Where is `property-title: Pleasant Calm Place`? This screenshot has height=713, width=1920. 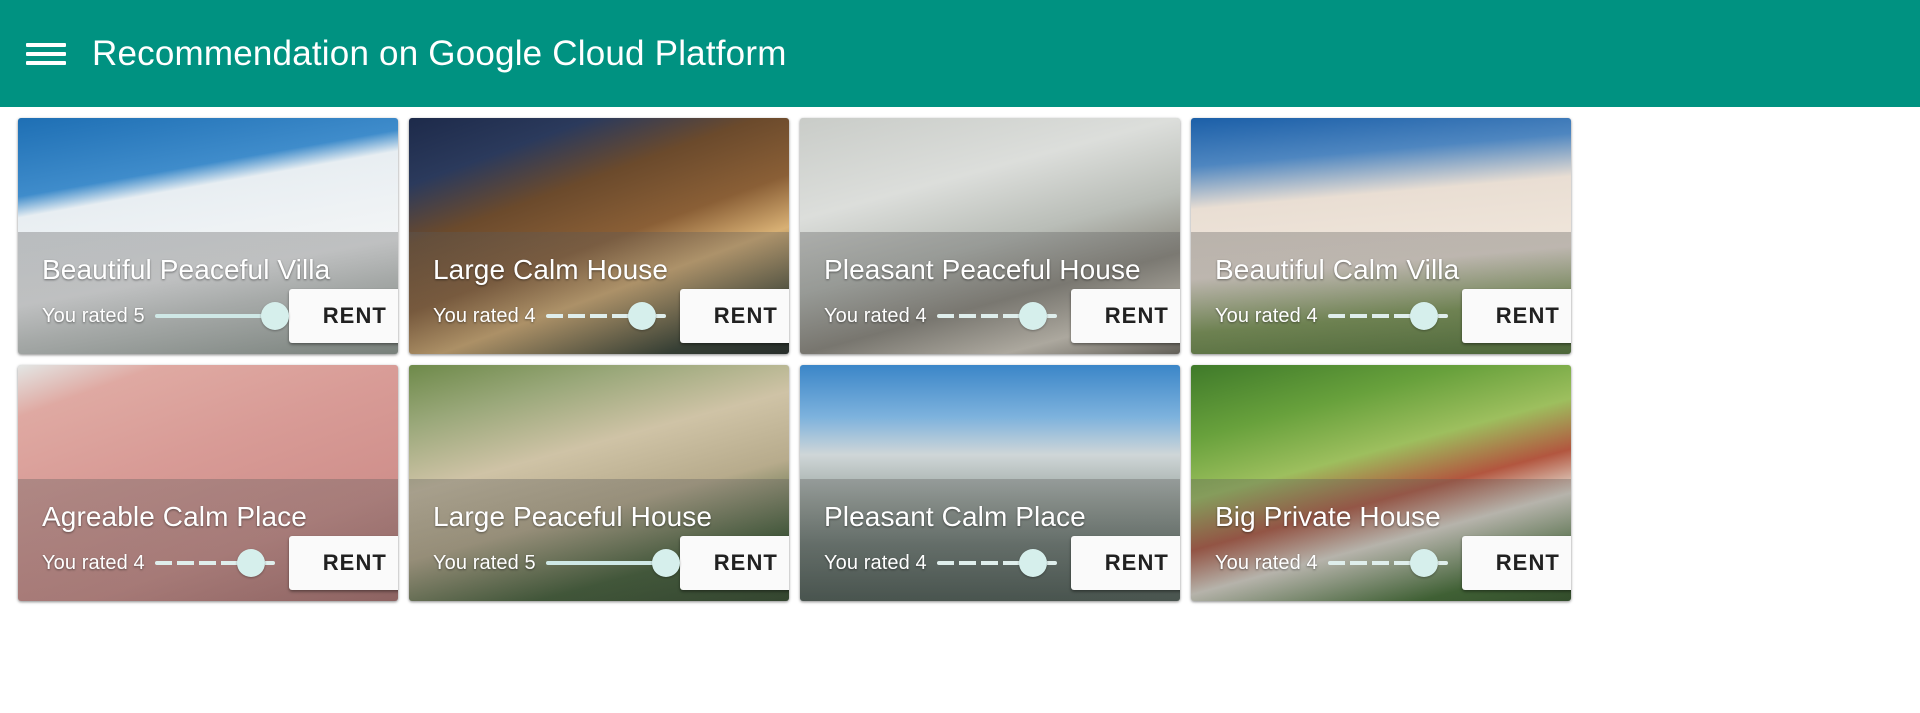 property-title: Pleasant Calm Place is located at coordinates (955, 516).